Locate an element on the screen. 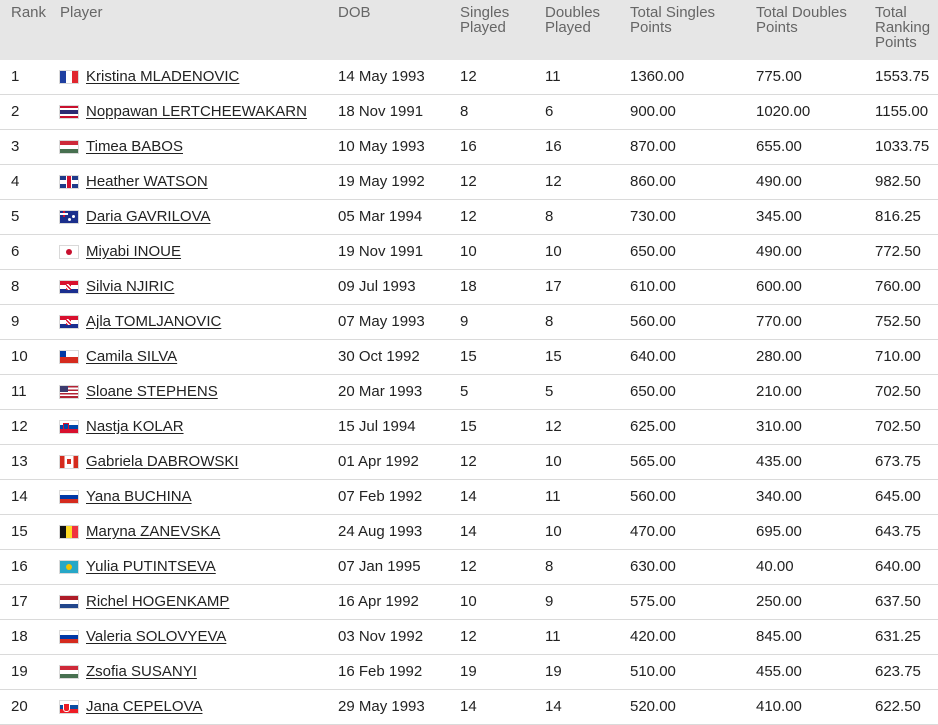 The height and width of the screenshot is (725, 938). total-singles-cell: 730.00 is located at coordinates (693, 217).